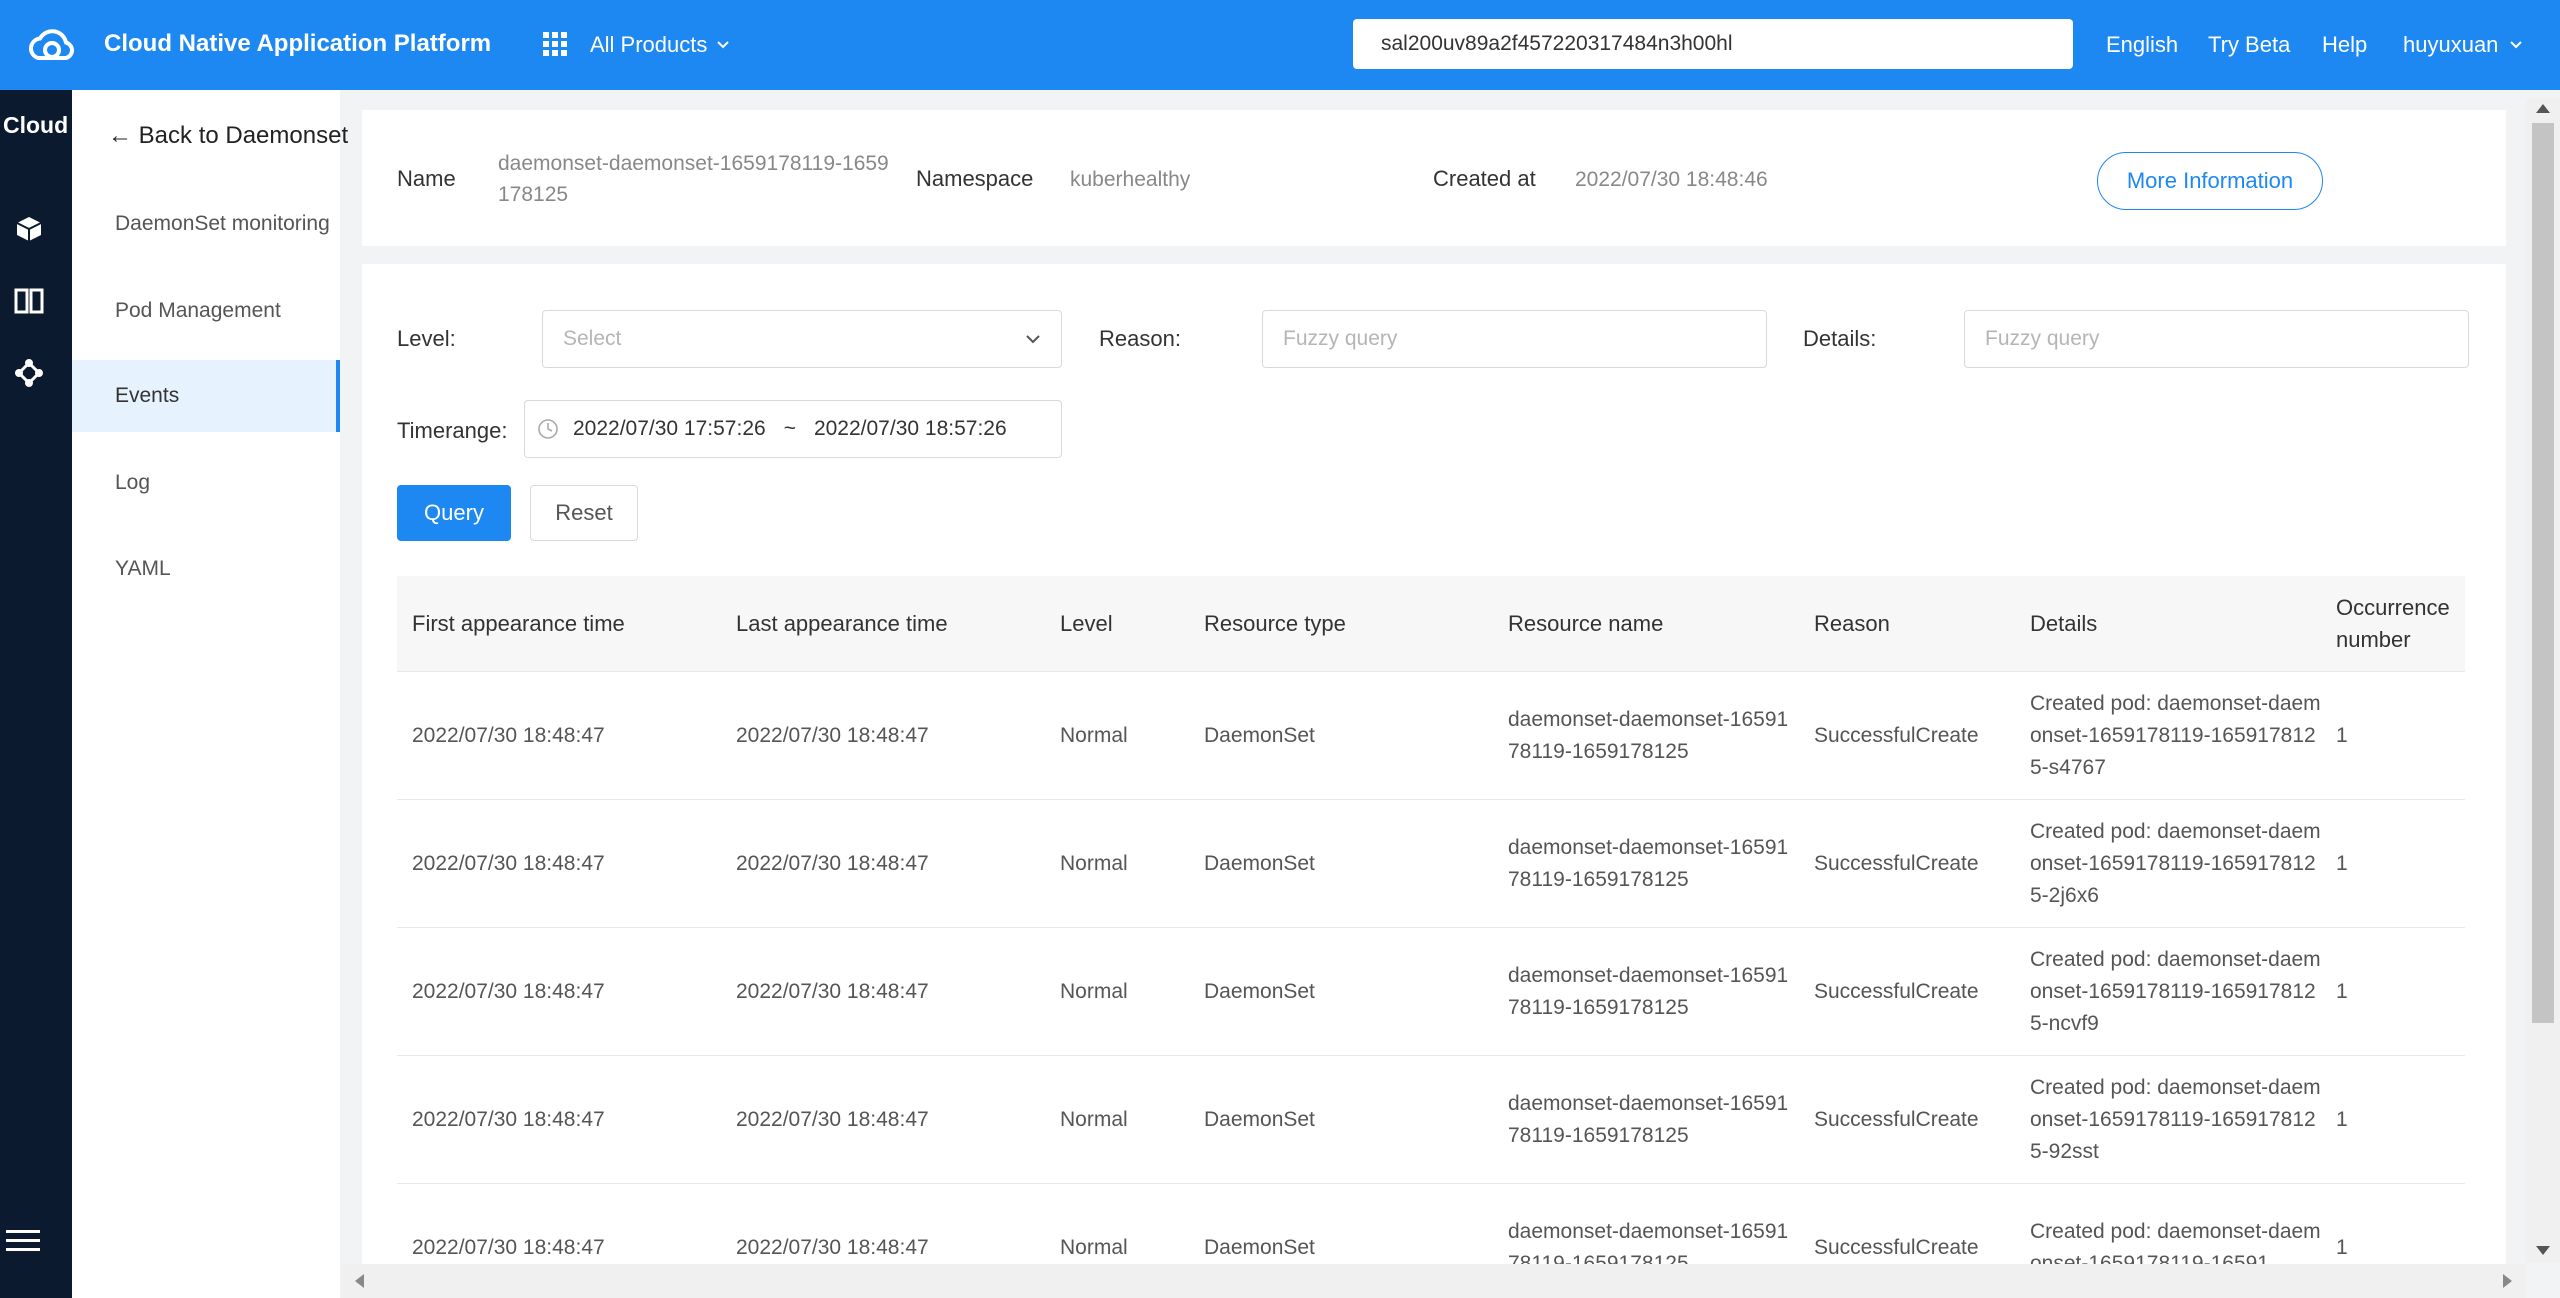 This screenshot has width=2560, height=1298. What do you see at coordinates (206, 311) in the screenshot?
I see `nav-item-pod-management: Pod Management` at bounding box center [206, 311].